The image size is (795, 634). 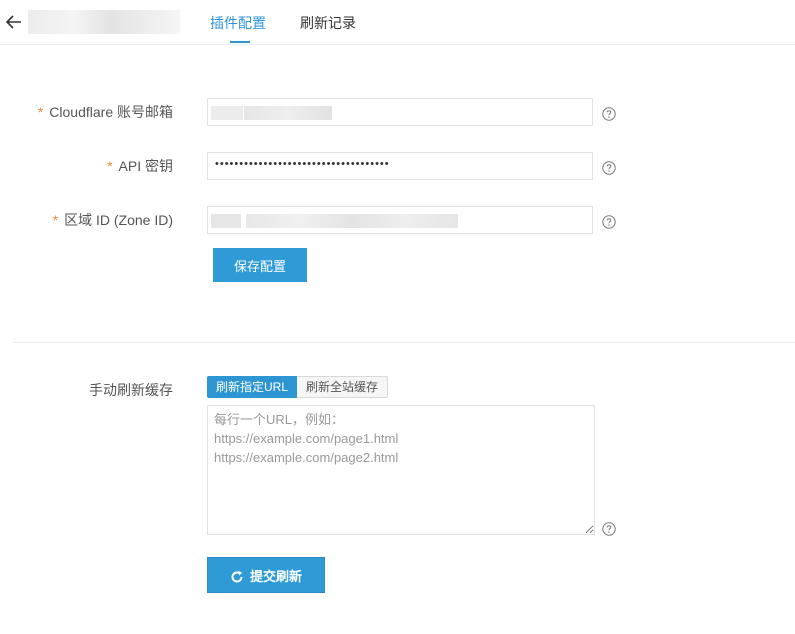 I want to click on tab-refresh-log: 刷新记录, so click(x=328, y=23).